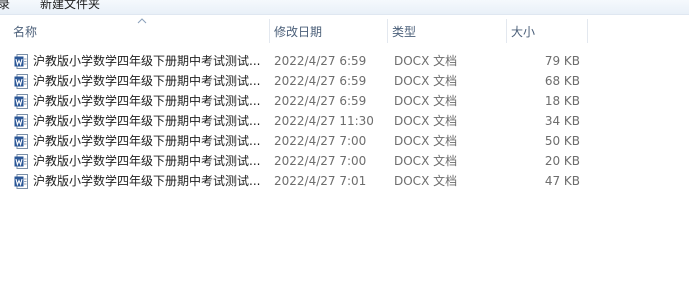 This screenshot has height=286, width=689. Describe the element at coordinates (142, 21) in the screenshot. I see `sort-ascending-icon` at that location.